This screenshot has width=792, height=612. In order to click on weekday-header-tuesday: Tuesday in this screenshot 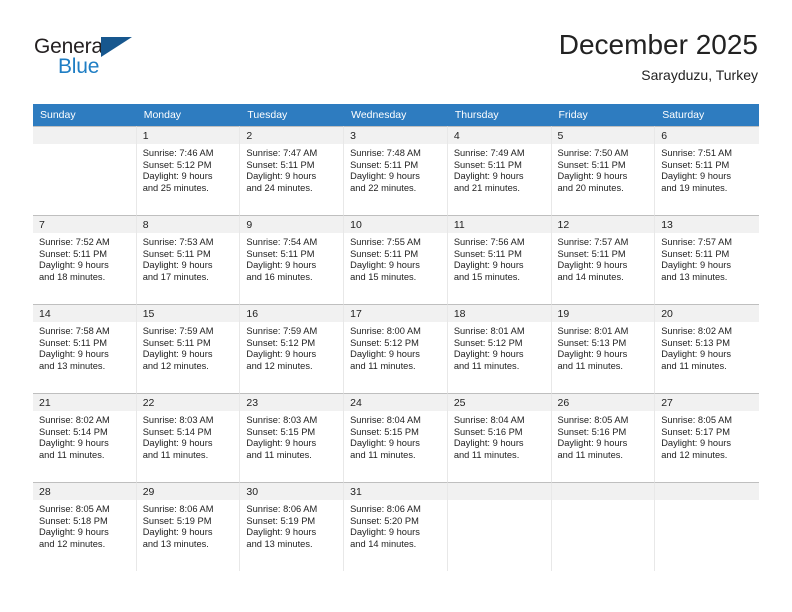, I will do `click(292, 115)`.